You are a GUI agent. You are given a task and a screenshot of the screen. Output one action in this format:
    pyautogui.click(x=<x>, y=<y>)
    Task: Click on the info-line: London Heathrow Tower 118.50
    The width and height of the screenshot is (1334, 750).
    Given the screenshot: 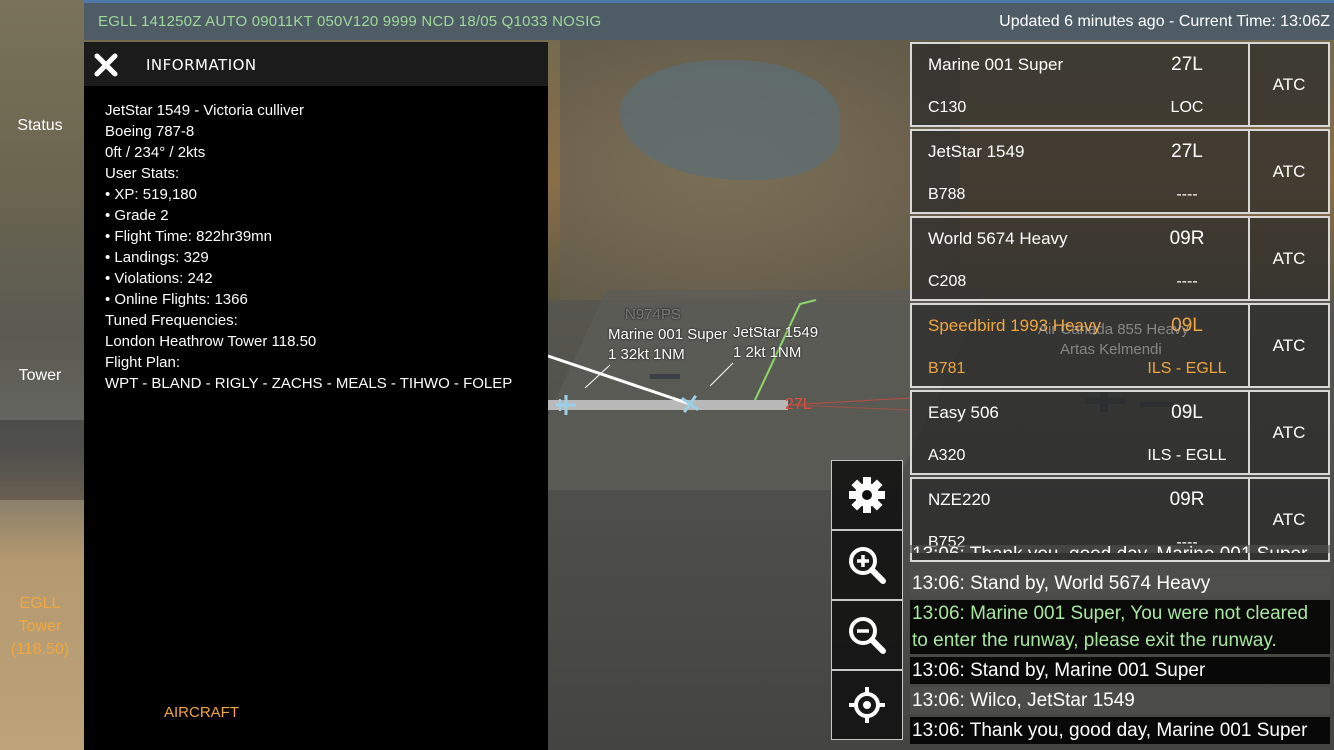 What is the action you would take?
    pyautogui.click(x=211, y=341)
    